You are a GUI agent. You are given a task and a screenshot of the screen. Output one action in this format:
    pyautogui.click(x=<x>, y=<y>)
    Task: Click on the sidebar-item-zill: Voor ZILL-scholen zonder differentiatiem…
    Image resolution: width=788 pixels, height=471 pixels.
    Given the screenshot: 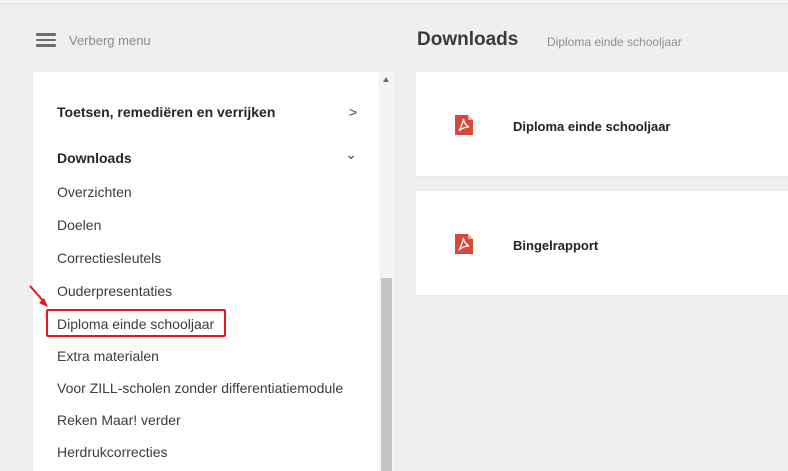 What is the action you would take?
    pyautogui.click(x=200, y=388)
    